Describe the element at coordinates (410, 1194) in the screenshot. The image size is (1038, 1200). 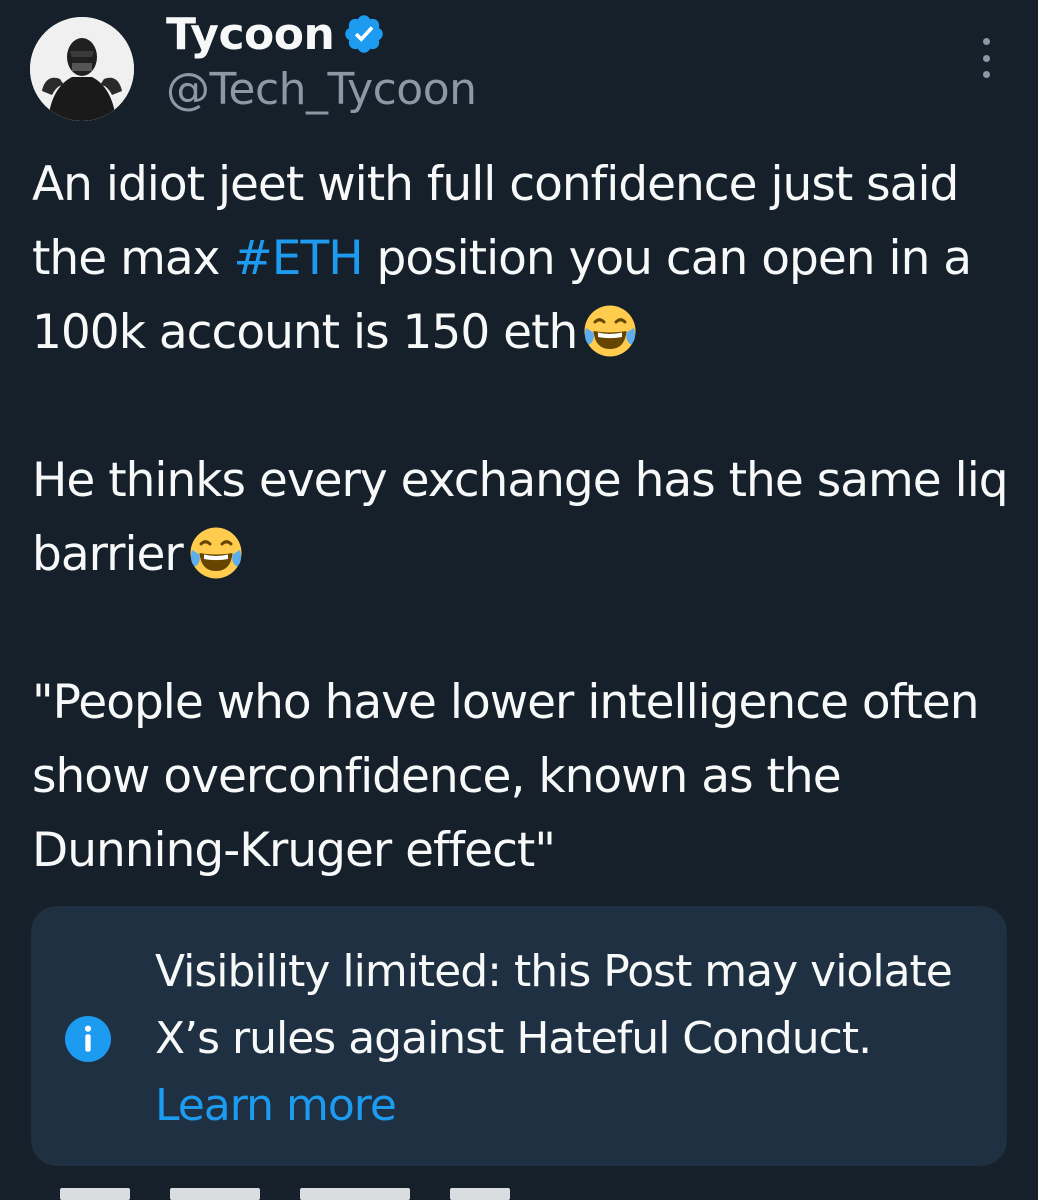
I see `cut-off-stats-row` at that location.